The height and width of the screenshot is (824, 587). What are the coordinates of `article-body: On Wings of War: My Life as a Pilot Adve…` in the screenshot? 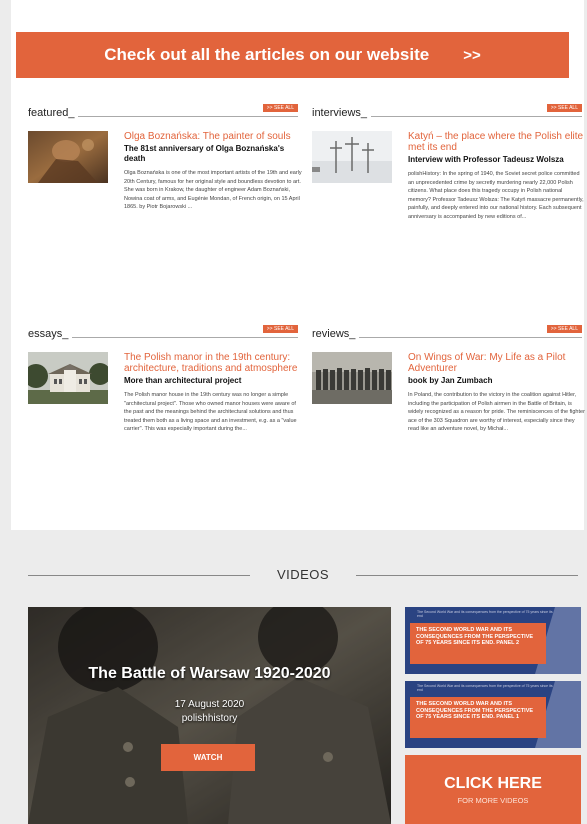 It's located at (497, 393).